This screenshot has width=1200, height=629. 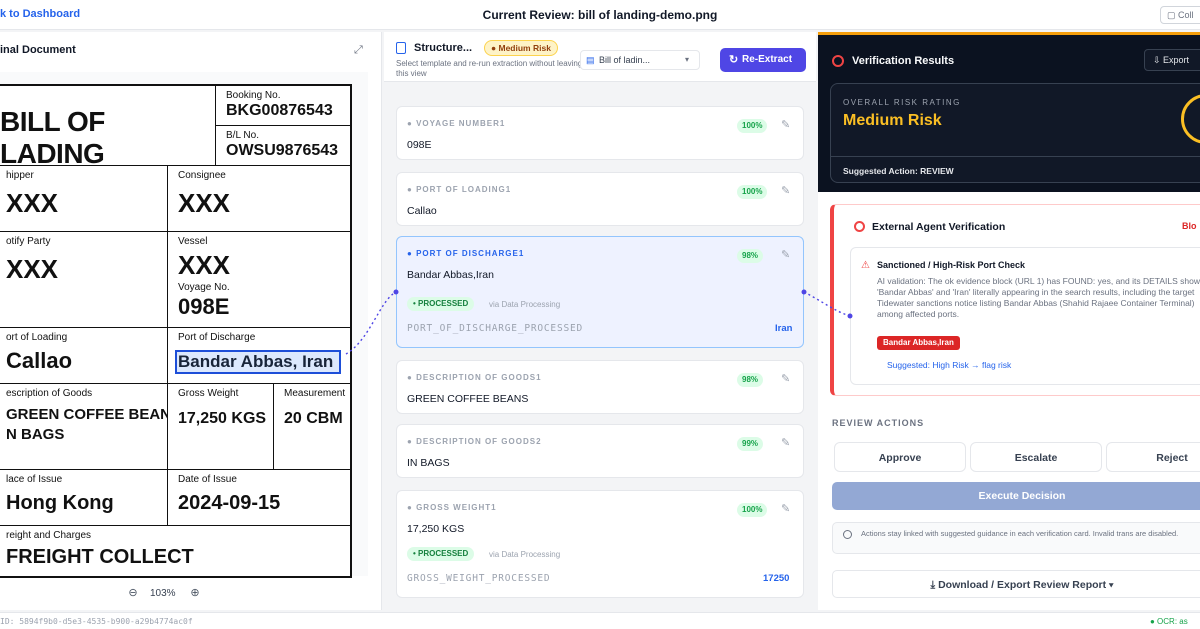 What do you see at coordinates (20, 175) in the screenshot?
I see `shipper-label: hipper` at bounding box center [20, 175].